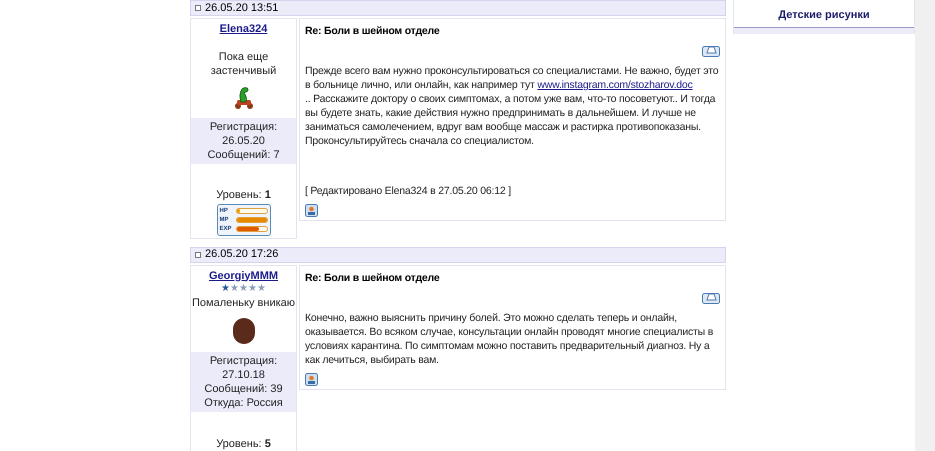  Describe the element at coordinates (243, 389) in the screenshot. I see `message-count: Сообщений: 39` at that location.